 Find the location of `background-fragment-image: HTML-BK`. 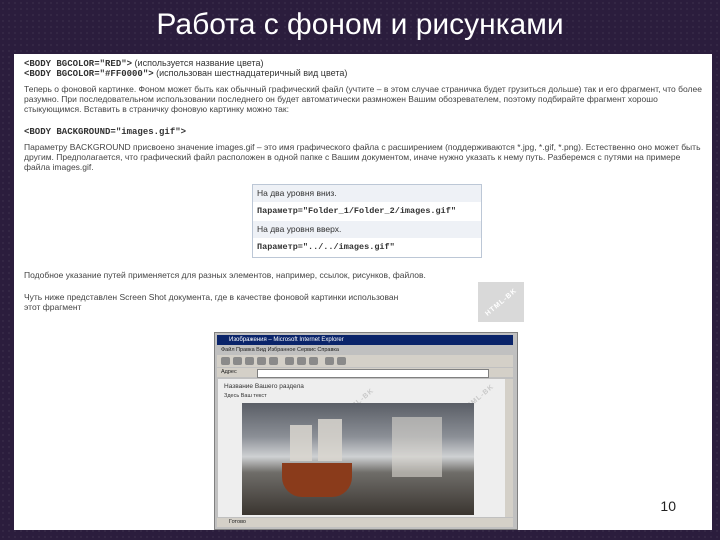

background-fragment-image: HTML-BK is located at coordinates (501, 302).